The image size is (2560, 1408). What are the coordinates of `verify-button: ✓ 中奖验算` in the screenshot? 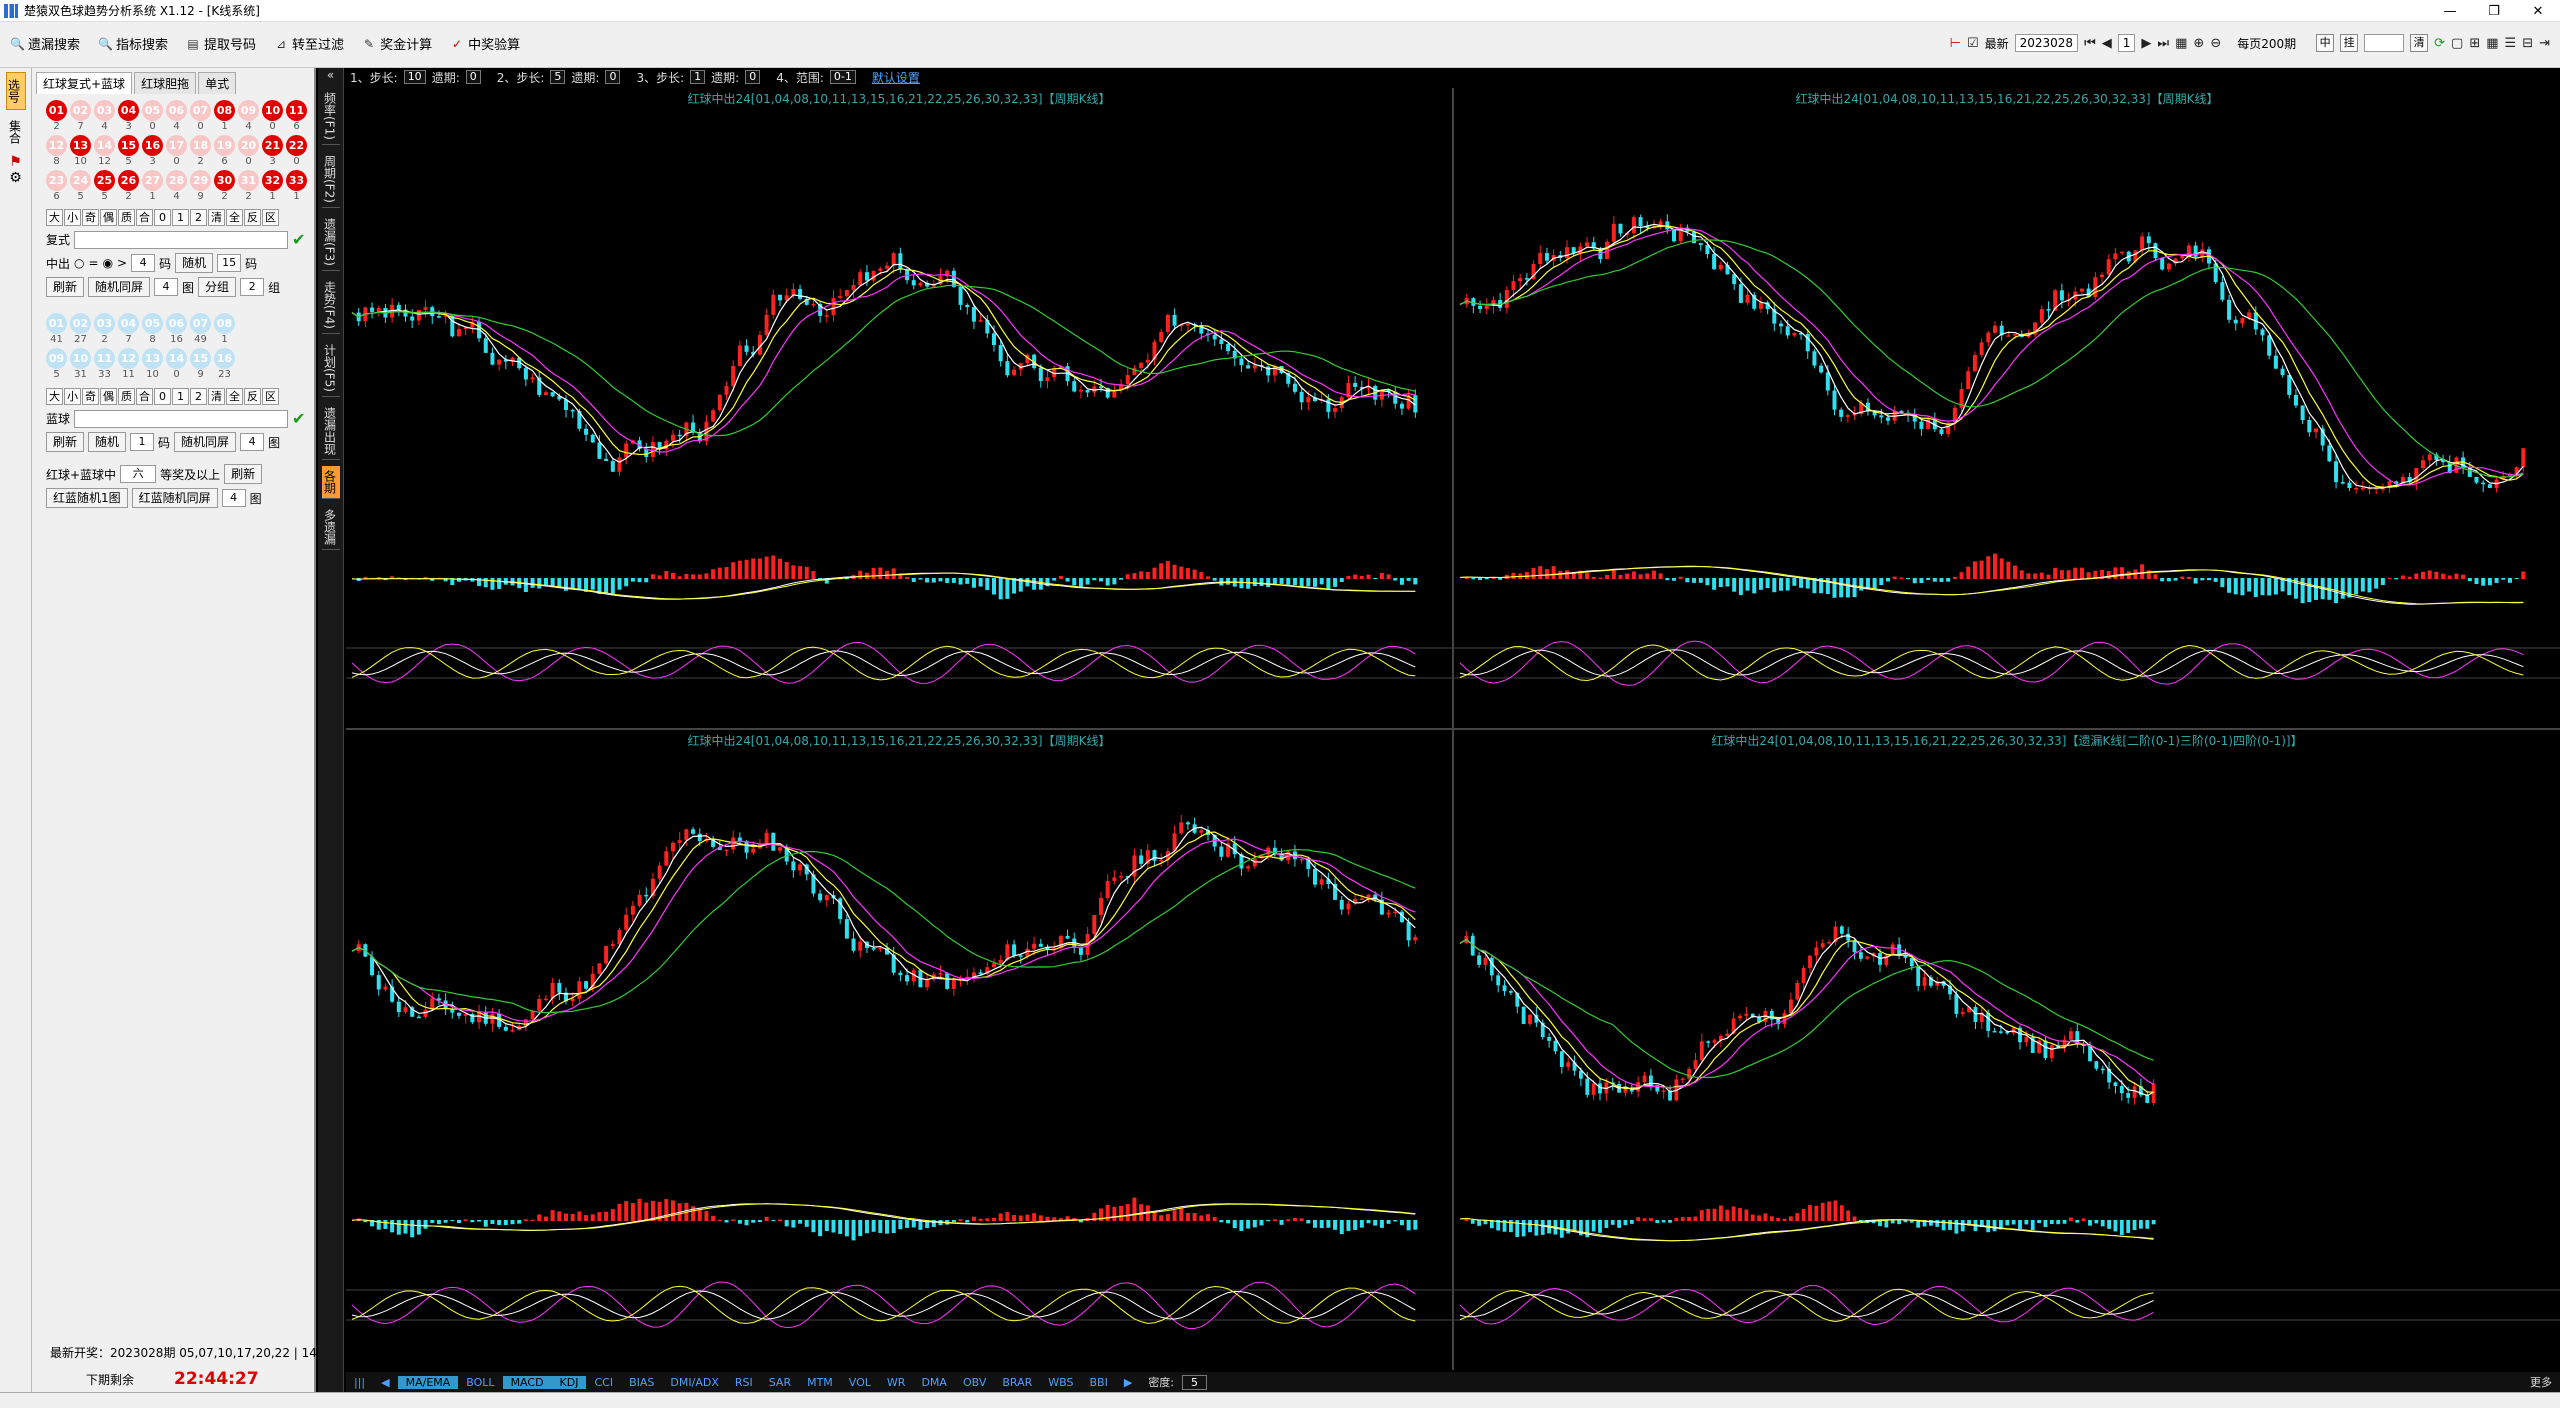 It's located at (485, 44).